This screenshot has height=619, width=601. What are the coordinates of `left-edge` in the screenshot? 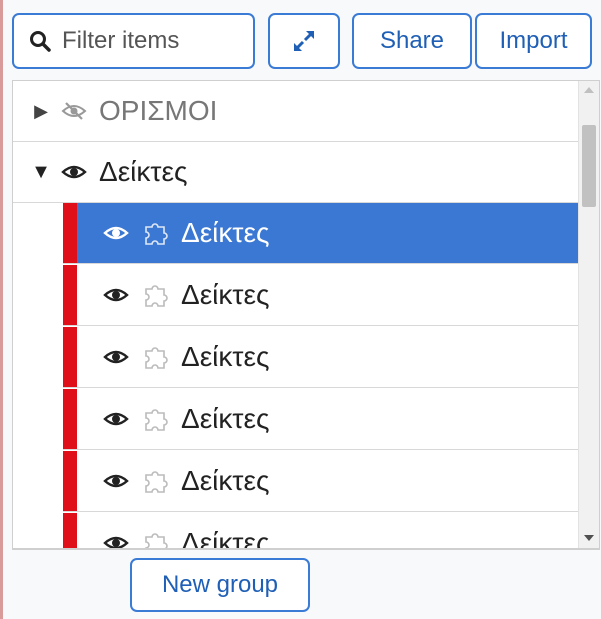 It's located at (1, 309).